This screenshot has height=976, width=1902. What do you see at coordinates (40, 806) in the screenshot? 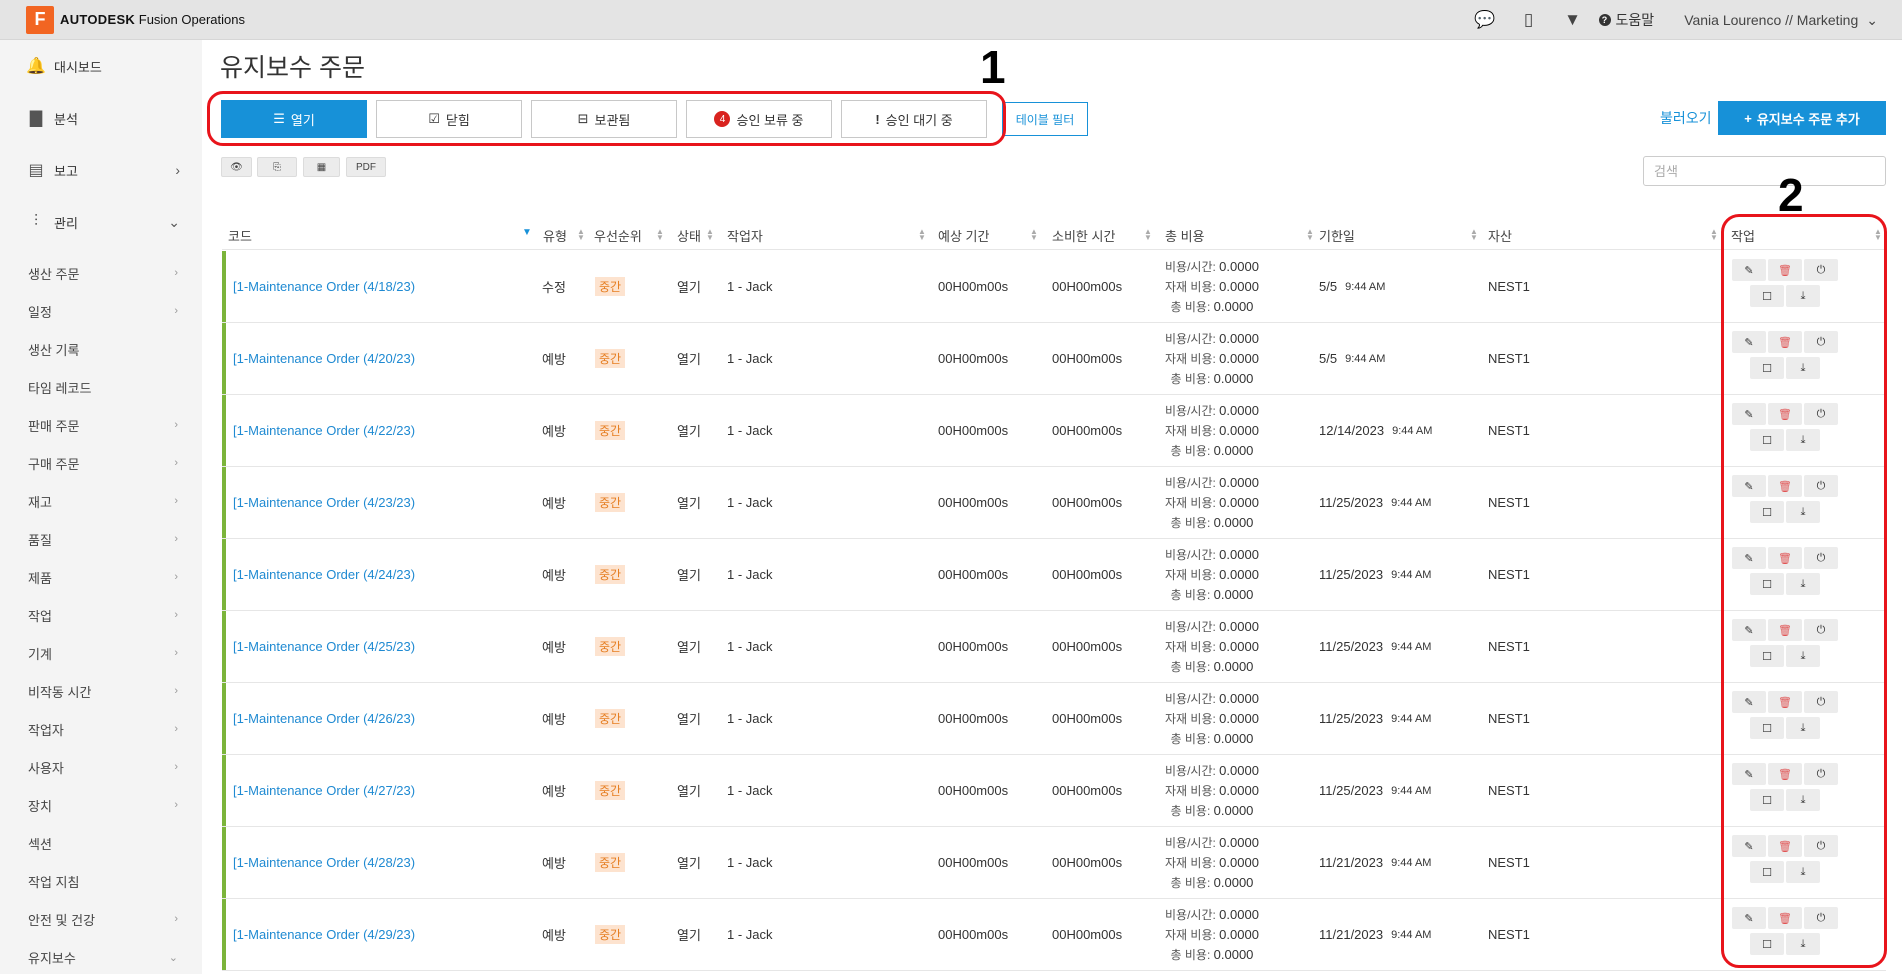
I see `sidebar-item-label: 장치` at bounding box center [40, 806].